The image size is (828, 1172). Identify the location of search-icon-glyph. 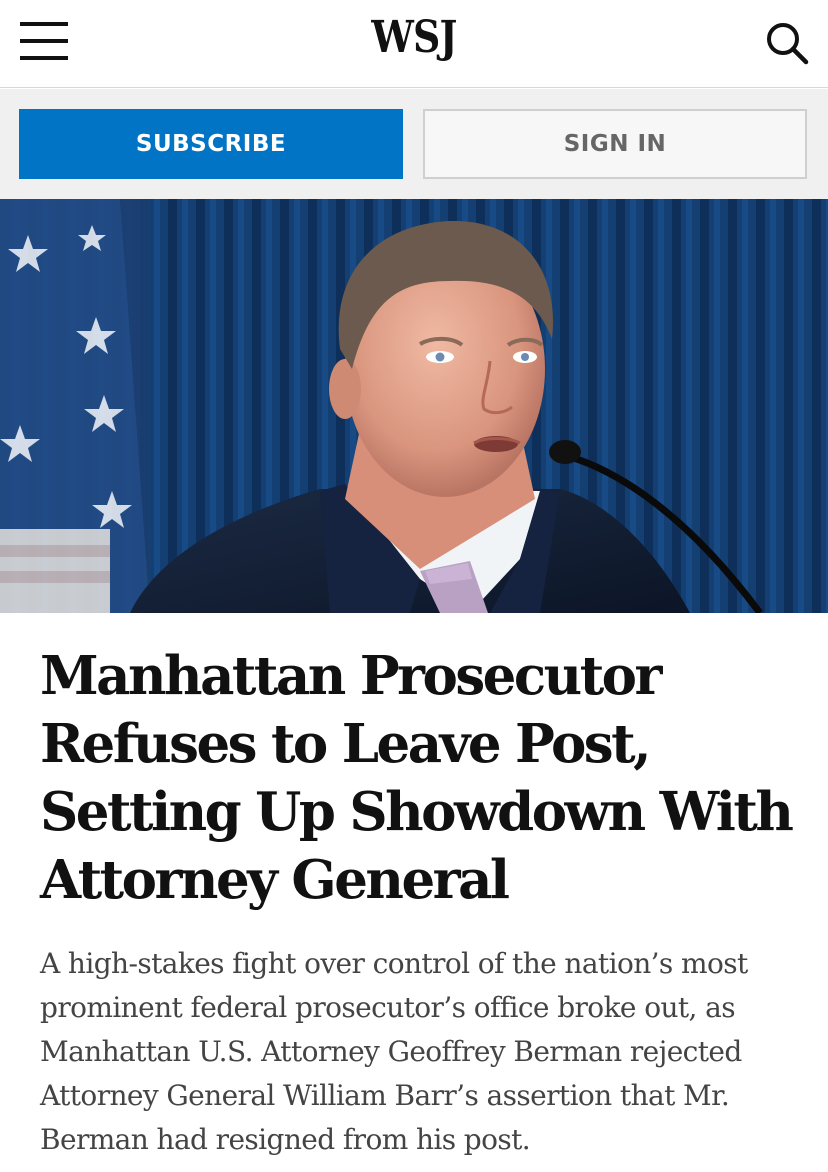
(788, 44).